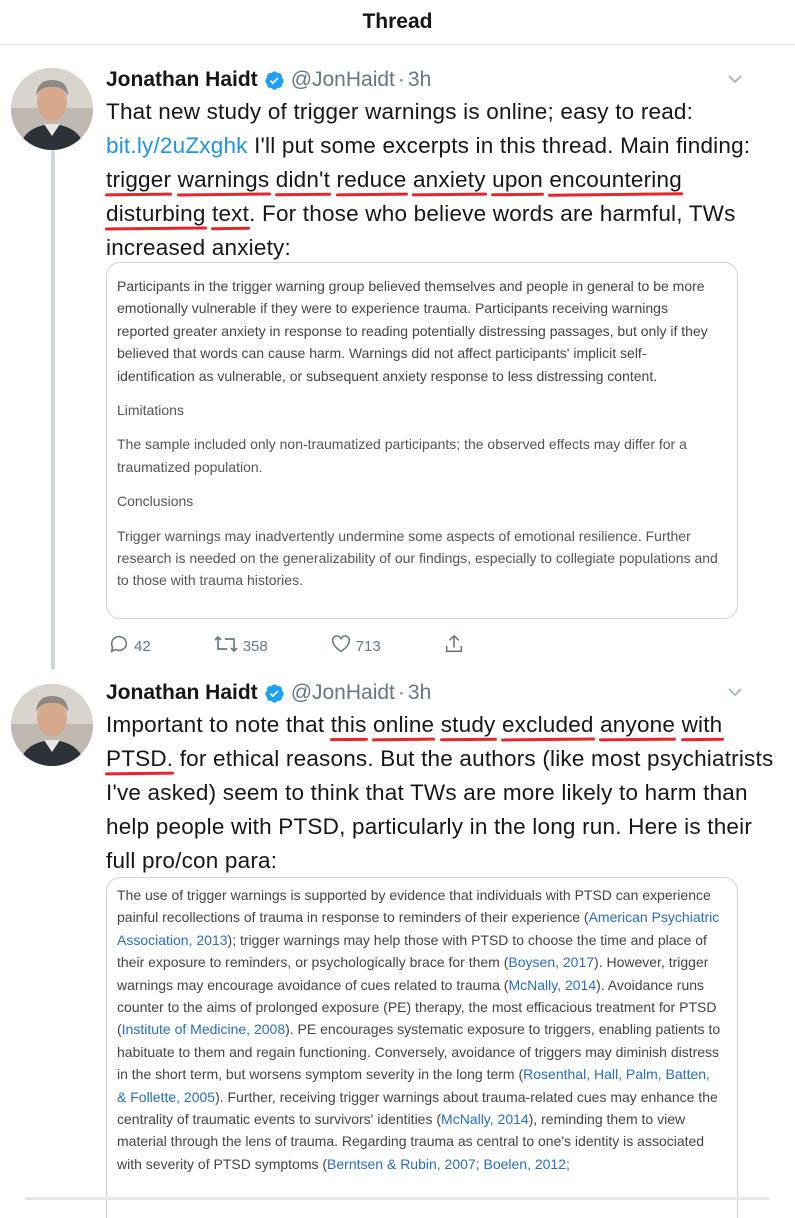  I want to click on underlined-word: disturbing, so click(156, 214).